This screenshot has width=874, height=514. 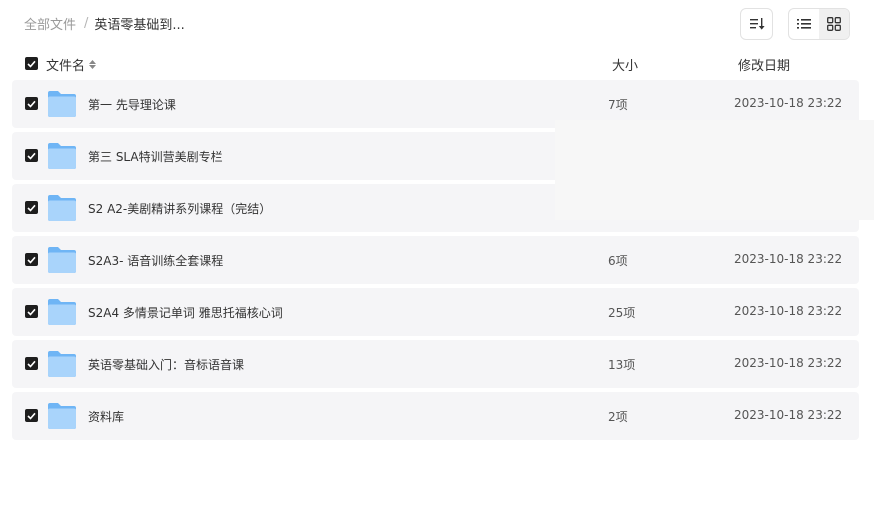 What do you see at coordinates (66, 66) in the screenshot?
I see `column-header-name-label: 文件名` at bounding box center [66, 66].